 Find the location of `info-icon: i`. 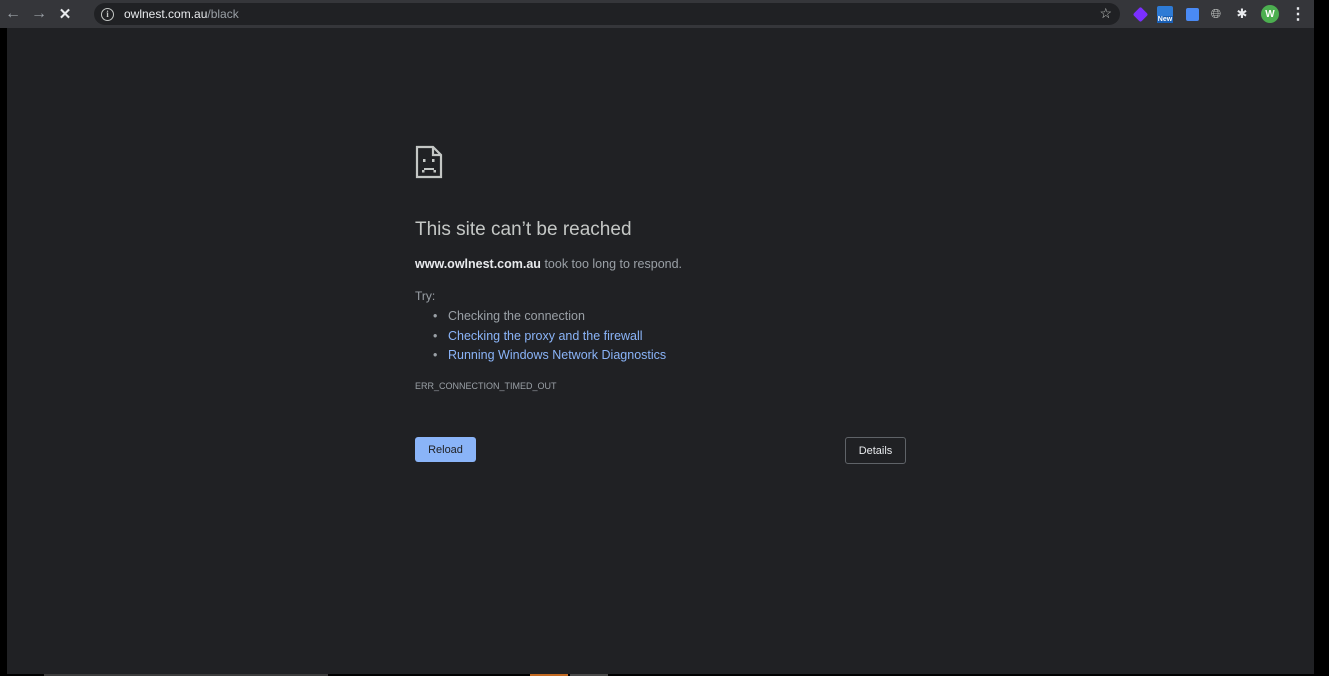

info-icon: i is located at coordinates (107, 14).